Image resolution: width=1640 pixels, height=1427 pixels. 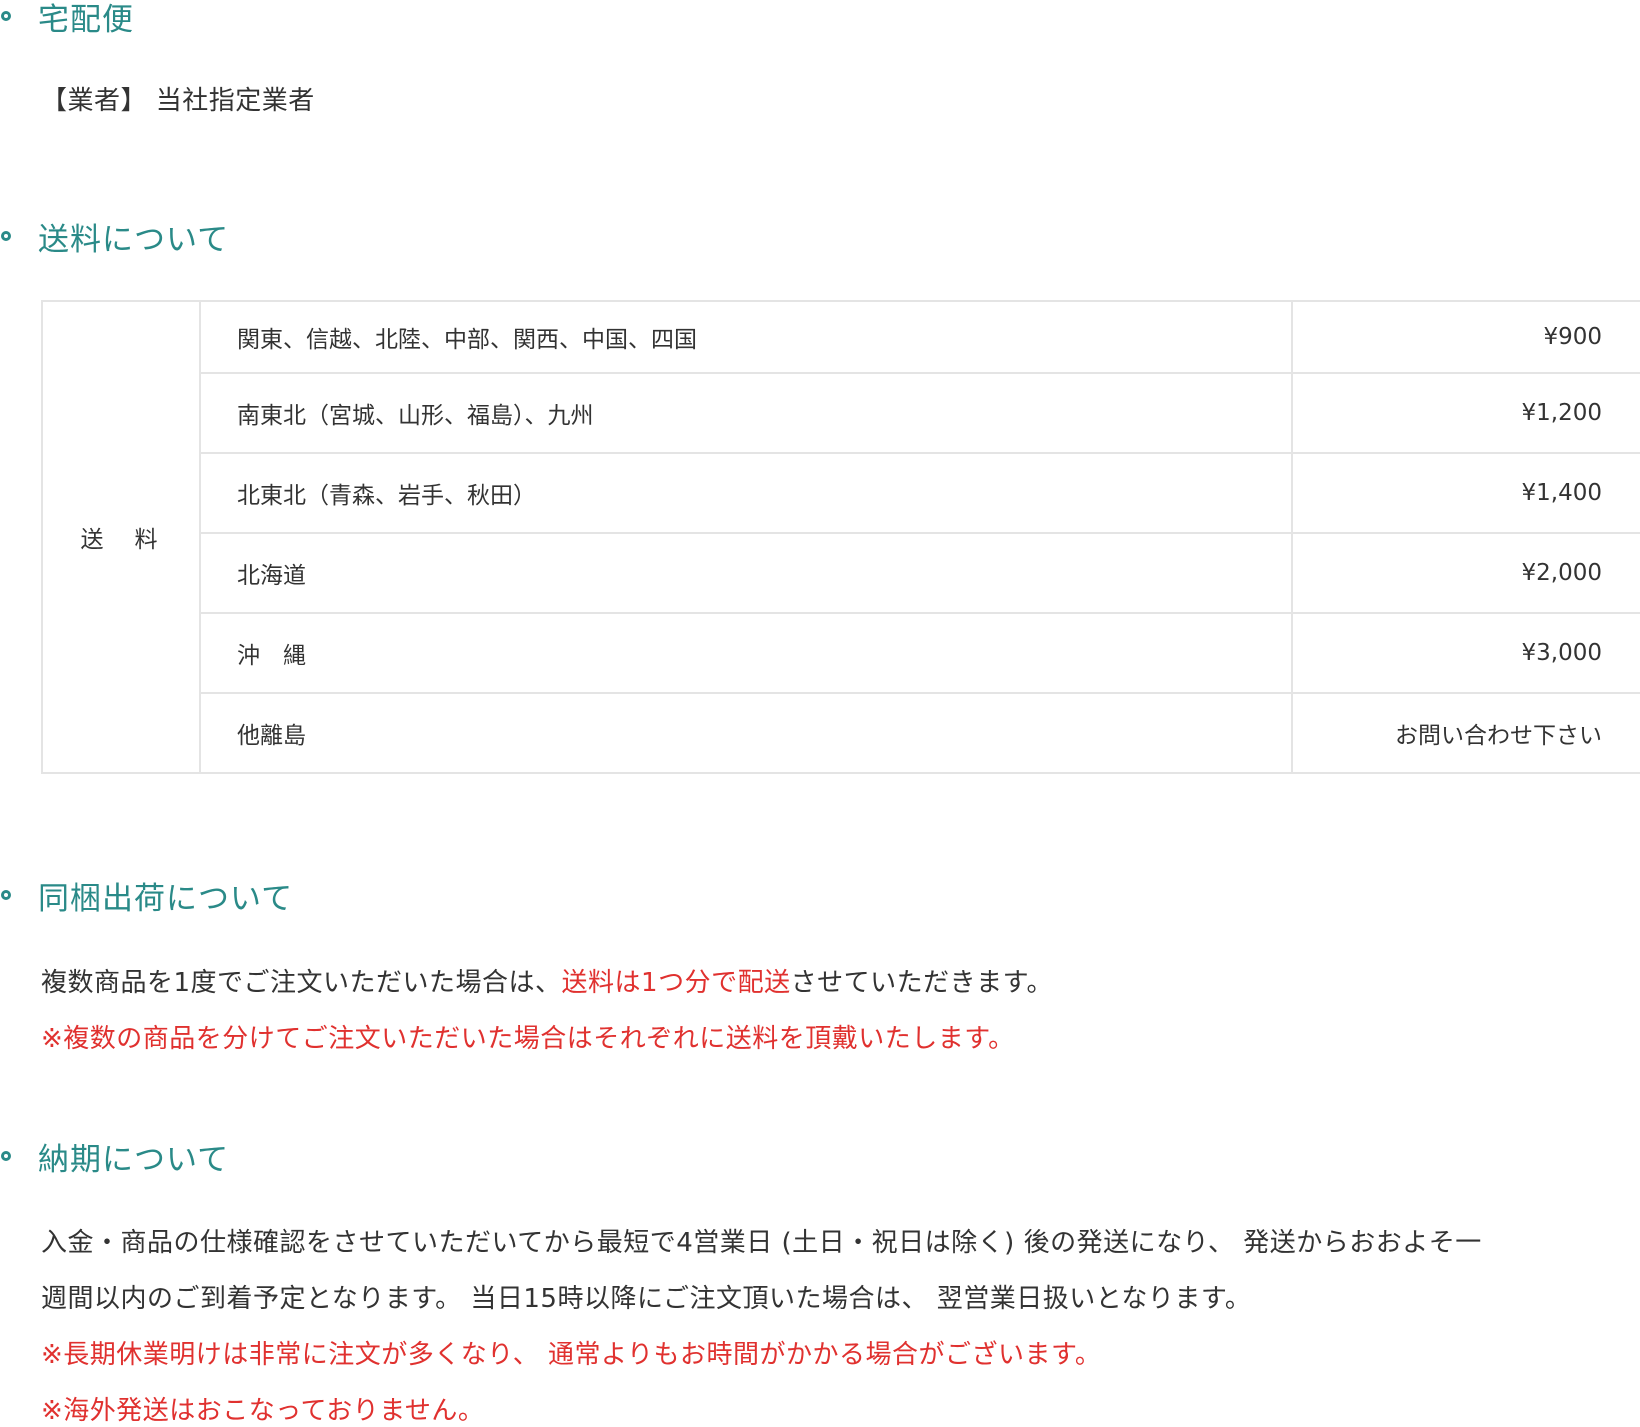 I want to click on heading-shipping-title: 送料について, so click(x=134, y=239).